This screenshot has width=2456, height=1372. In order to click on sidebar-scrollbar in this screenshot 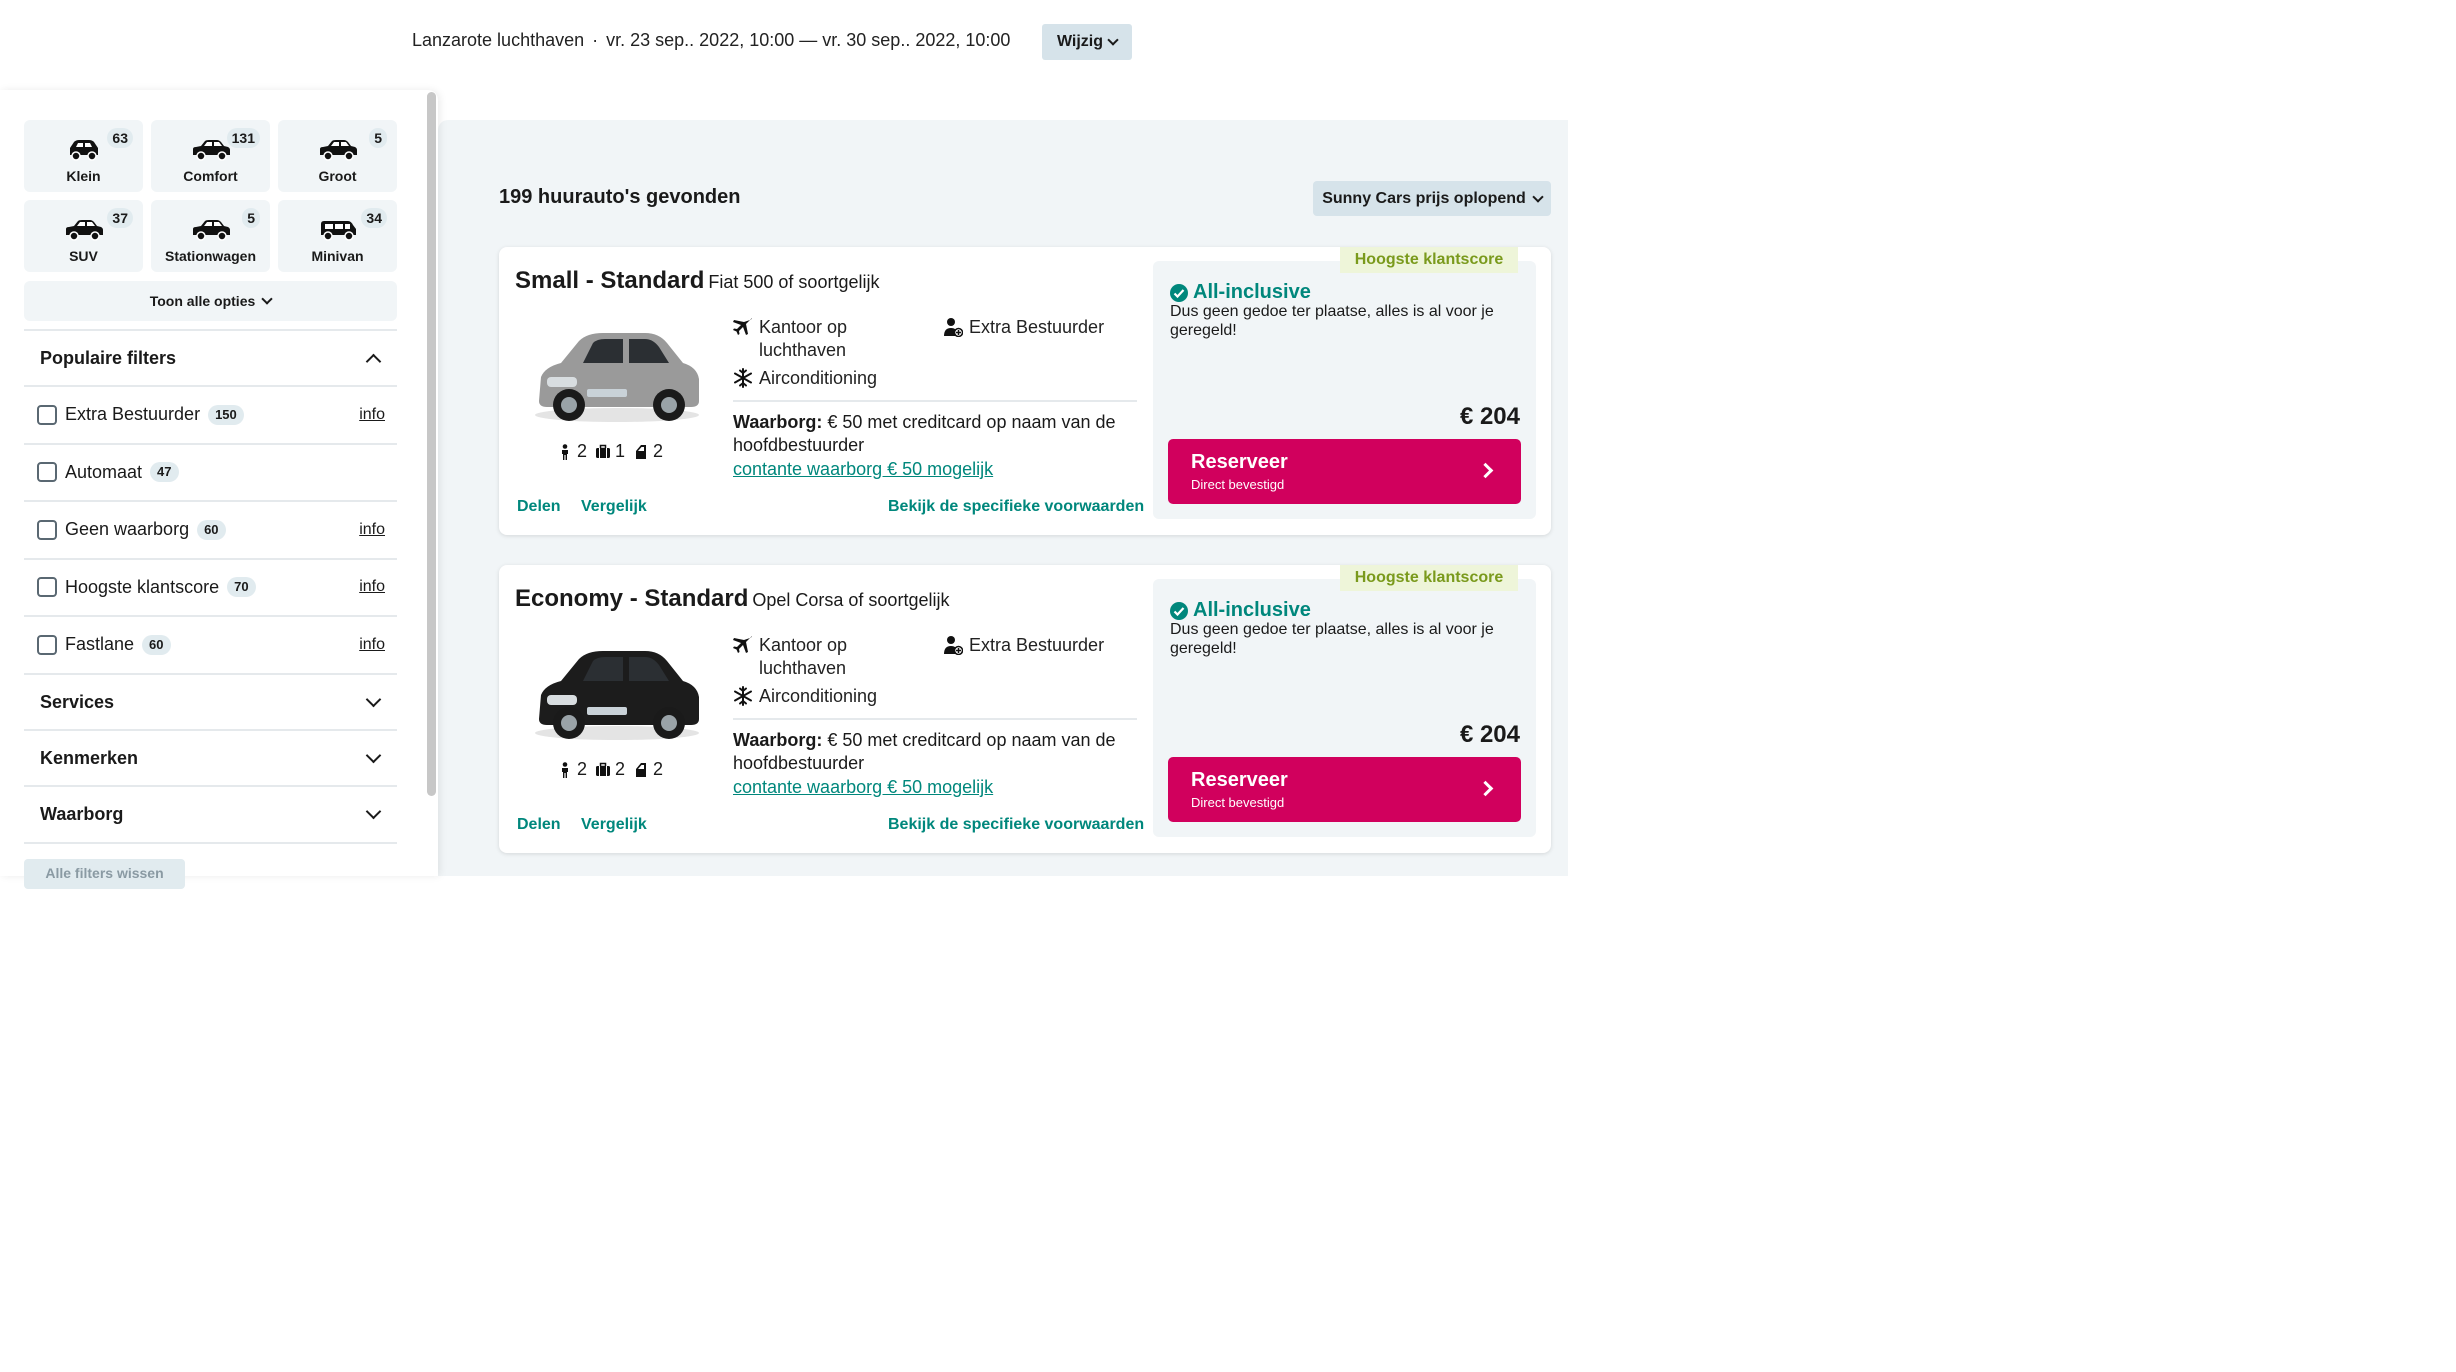, I will do `click(431, 444)`.